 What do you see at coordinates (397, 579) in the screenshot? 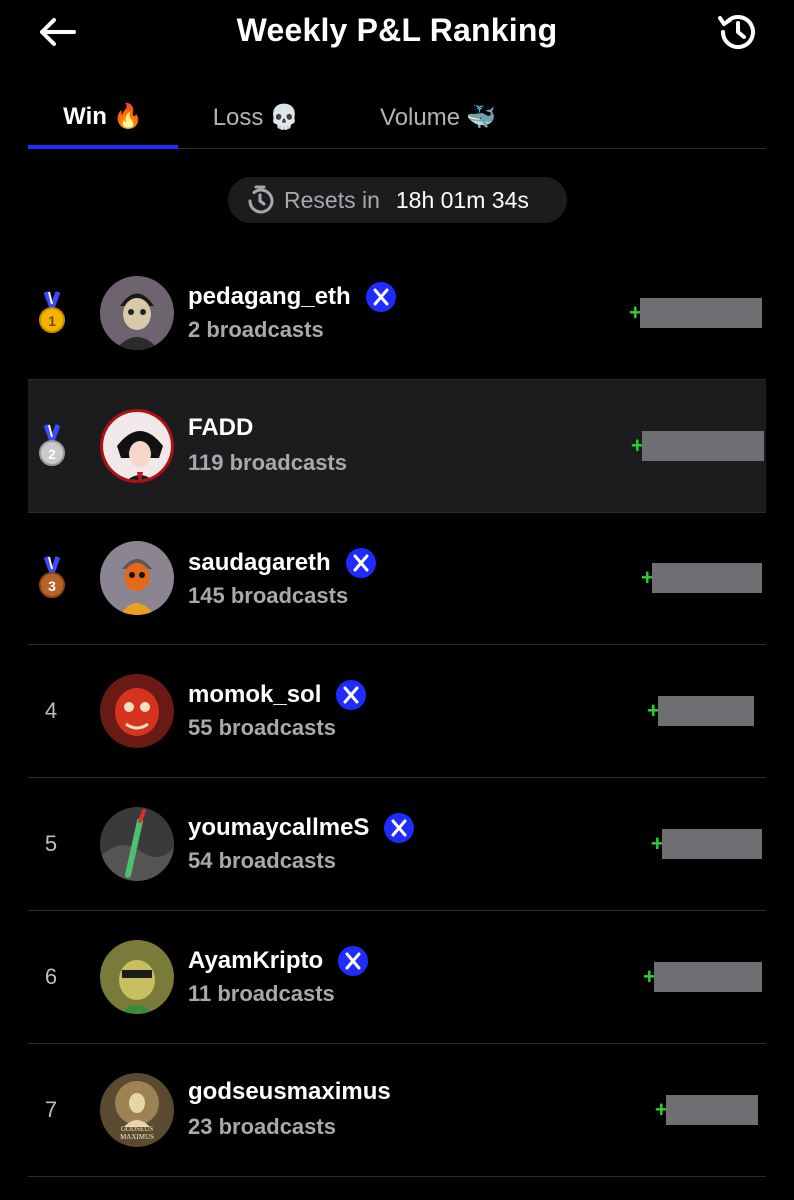
I see `ranking-row: 3 saudagareth 145 broadcasts` at bounding box center [397, 579].